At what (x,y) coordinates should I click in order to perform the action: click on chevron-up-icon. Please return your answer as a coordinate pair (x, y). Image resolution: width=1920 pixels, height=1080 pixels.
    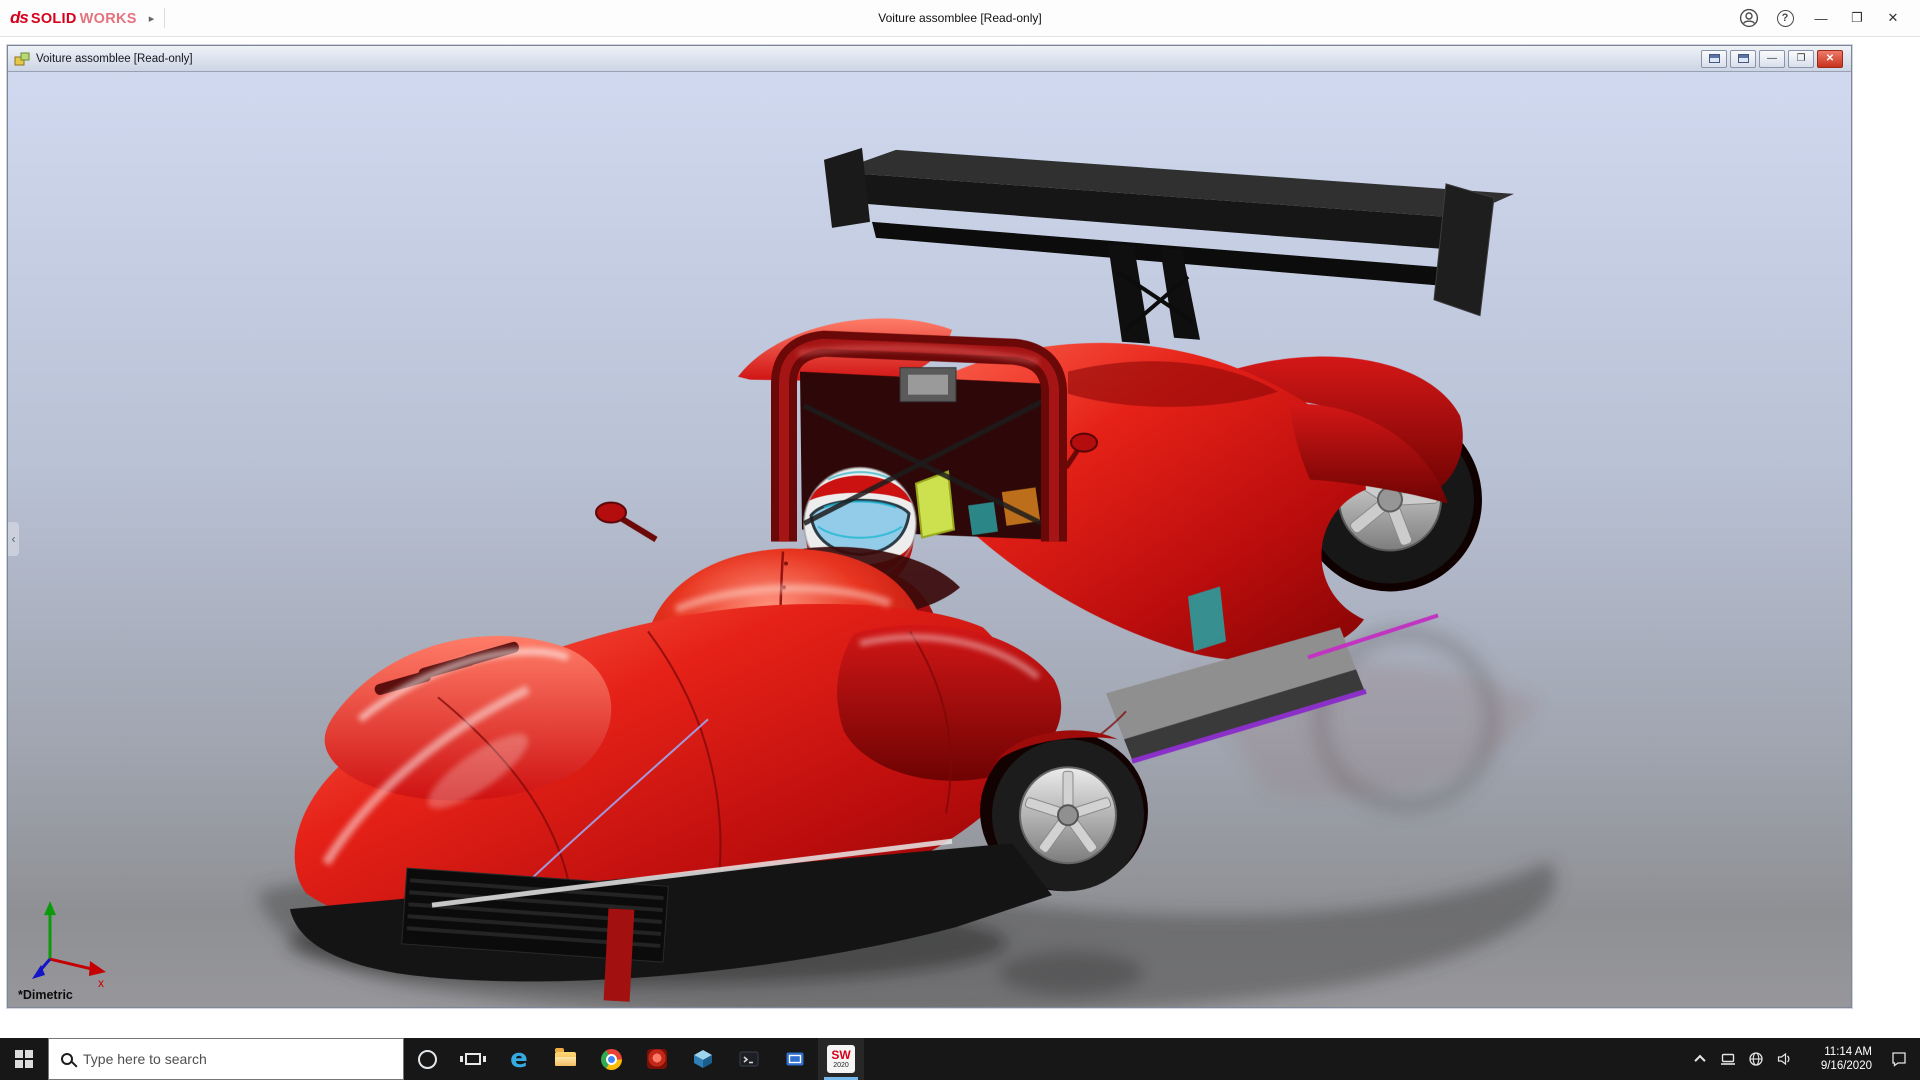
    Looking at the image, I should click on (1700, 1060).